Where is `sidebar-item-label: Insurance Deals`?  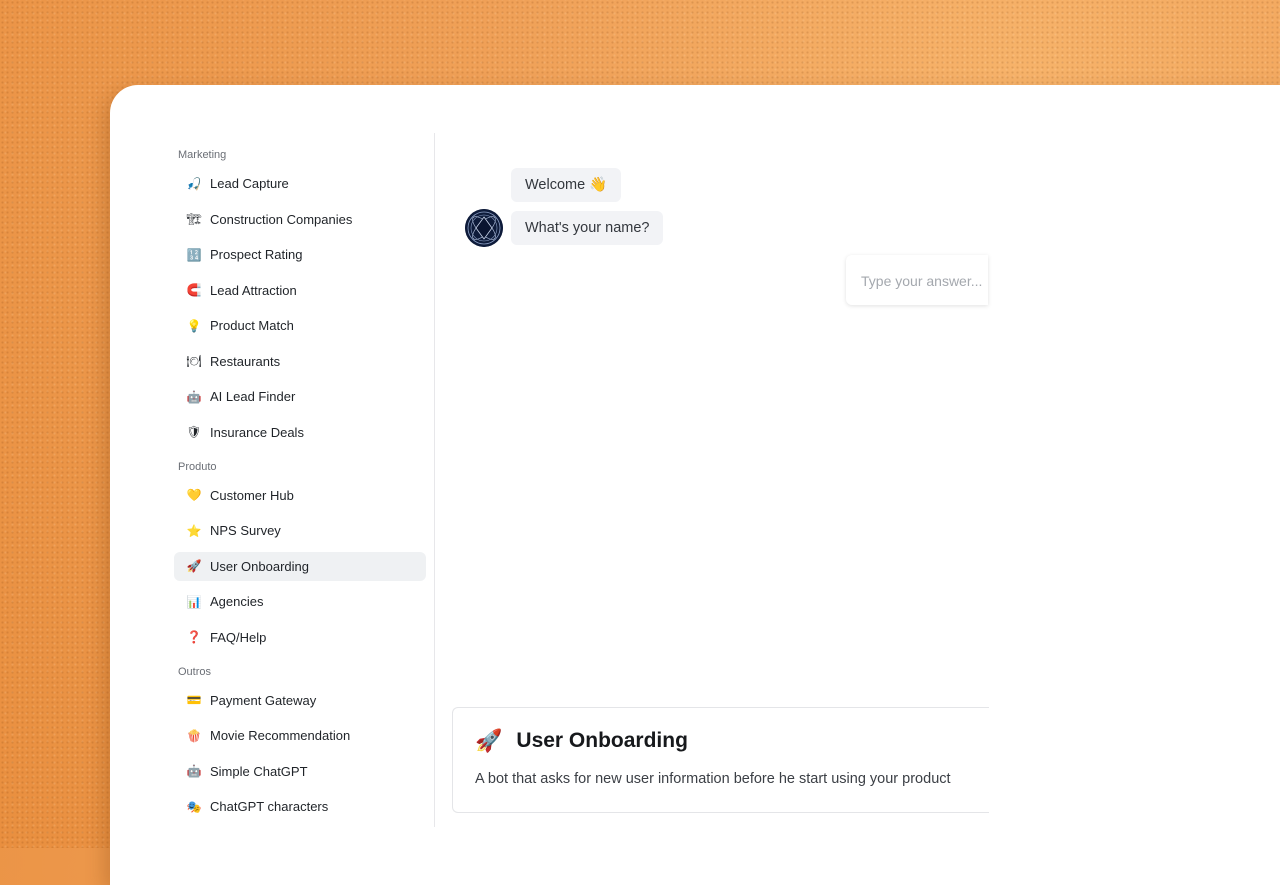 sidebar-item-label: Insurance Deals is located at coordinates (257, 432).